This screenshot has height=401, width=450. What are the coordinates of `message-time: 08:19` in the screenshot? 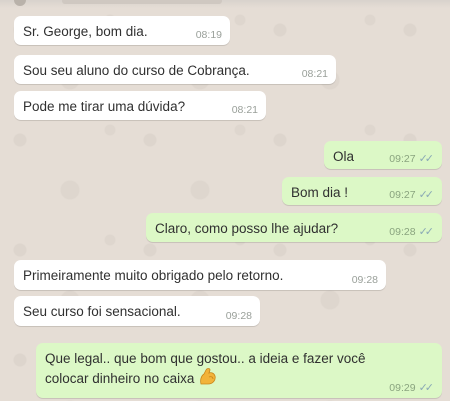 It's located at (208, 35).